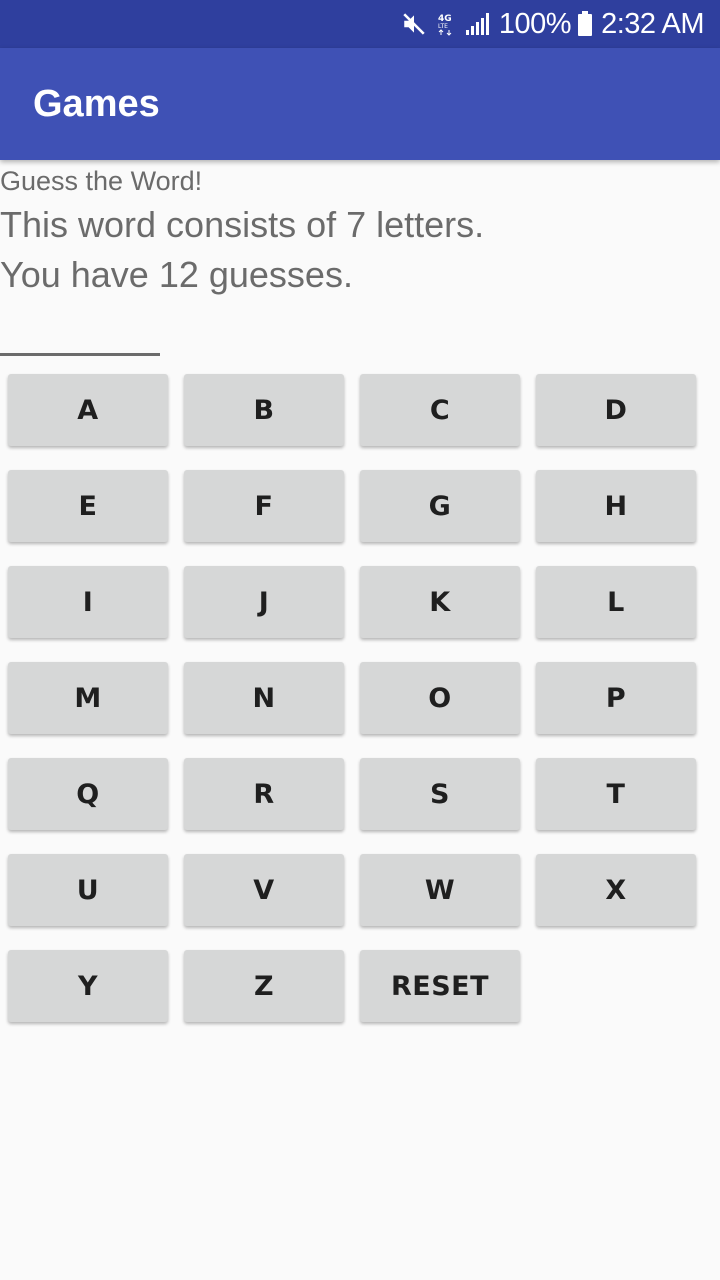 The width and height of the screenshot is (720, 1280). What do you see at coordinates (264, 602) in the screenshot?
I see `key-j-button: J` at bounding box center [264, 602].